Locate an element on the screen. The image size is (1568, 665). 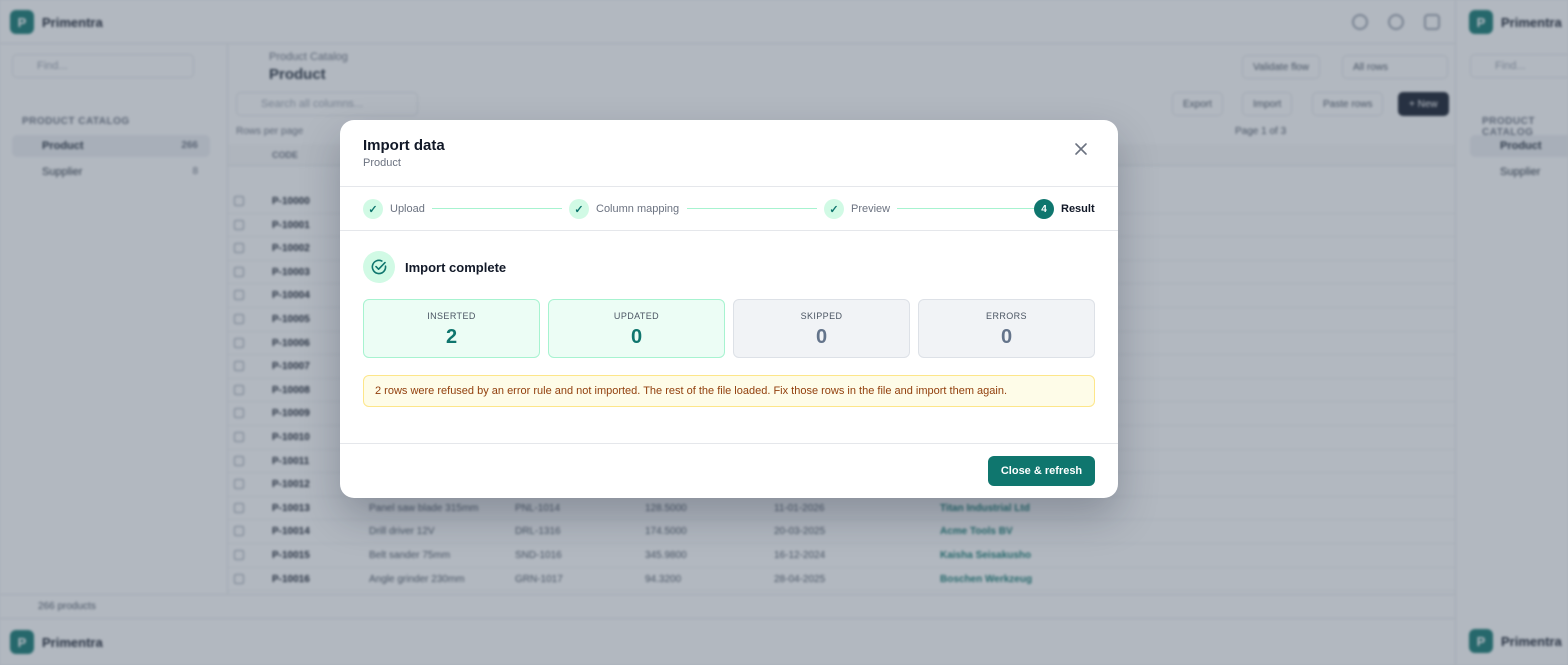
stat-inserted: INSERTED 2 is located at coordinates (451, 328).